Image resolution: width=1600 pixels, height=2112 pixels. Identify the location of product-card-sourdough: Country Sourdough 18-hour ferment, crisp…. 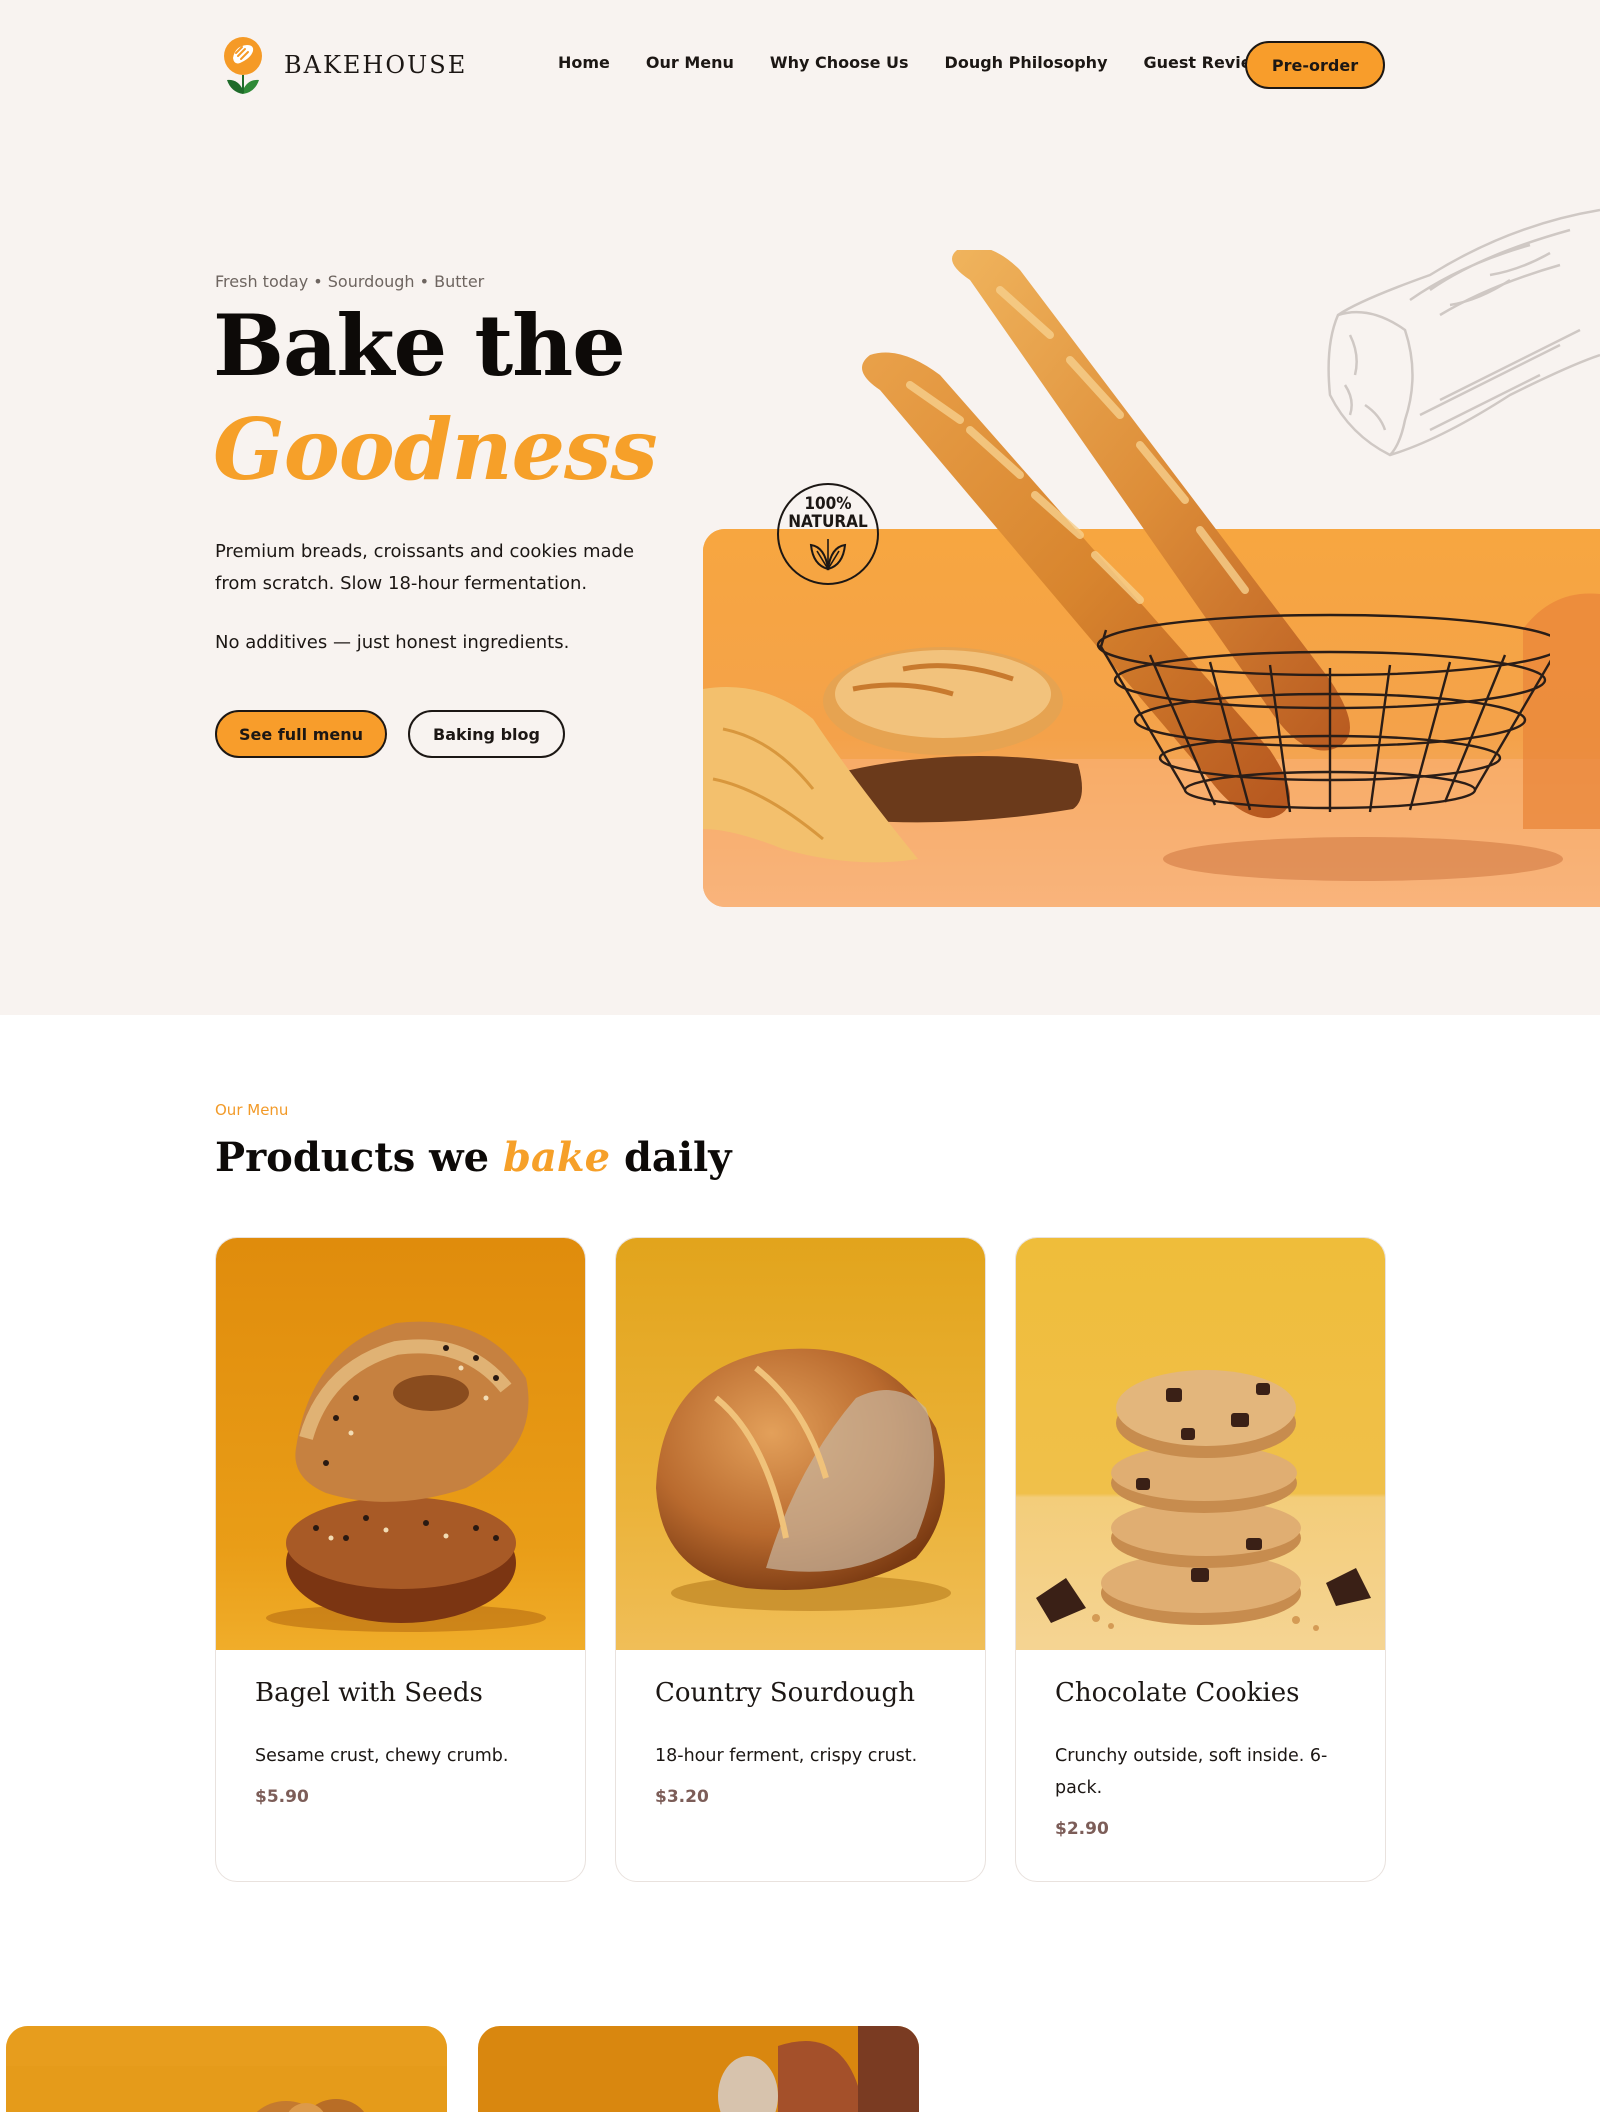
(800, 1559).